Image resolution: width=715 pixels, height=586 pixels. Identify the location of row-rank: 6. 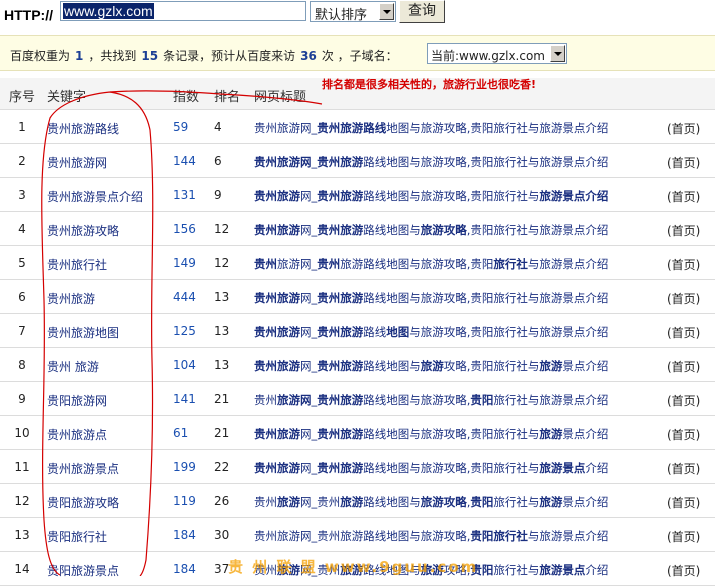
(218, 161).